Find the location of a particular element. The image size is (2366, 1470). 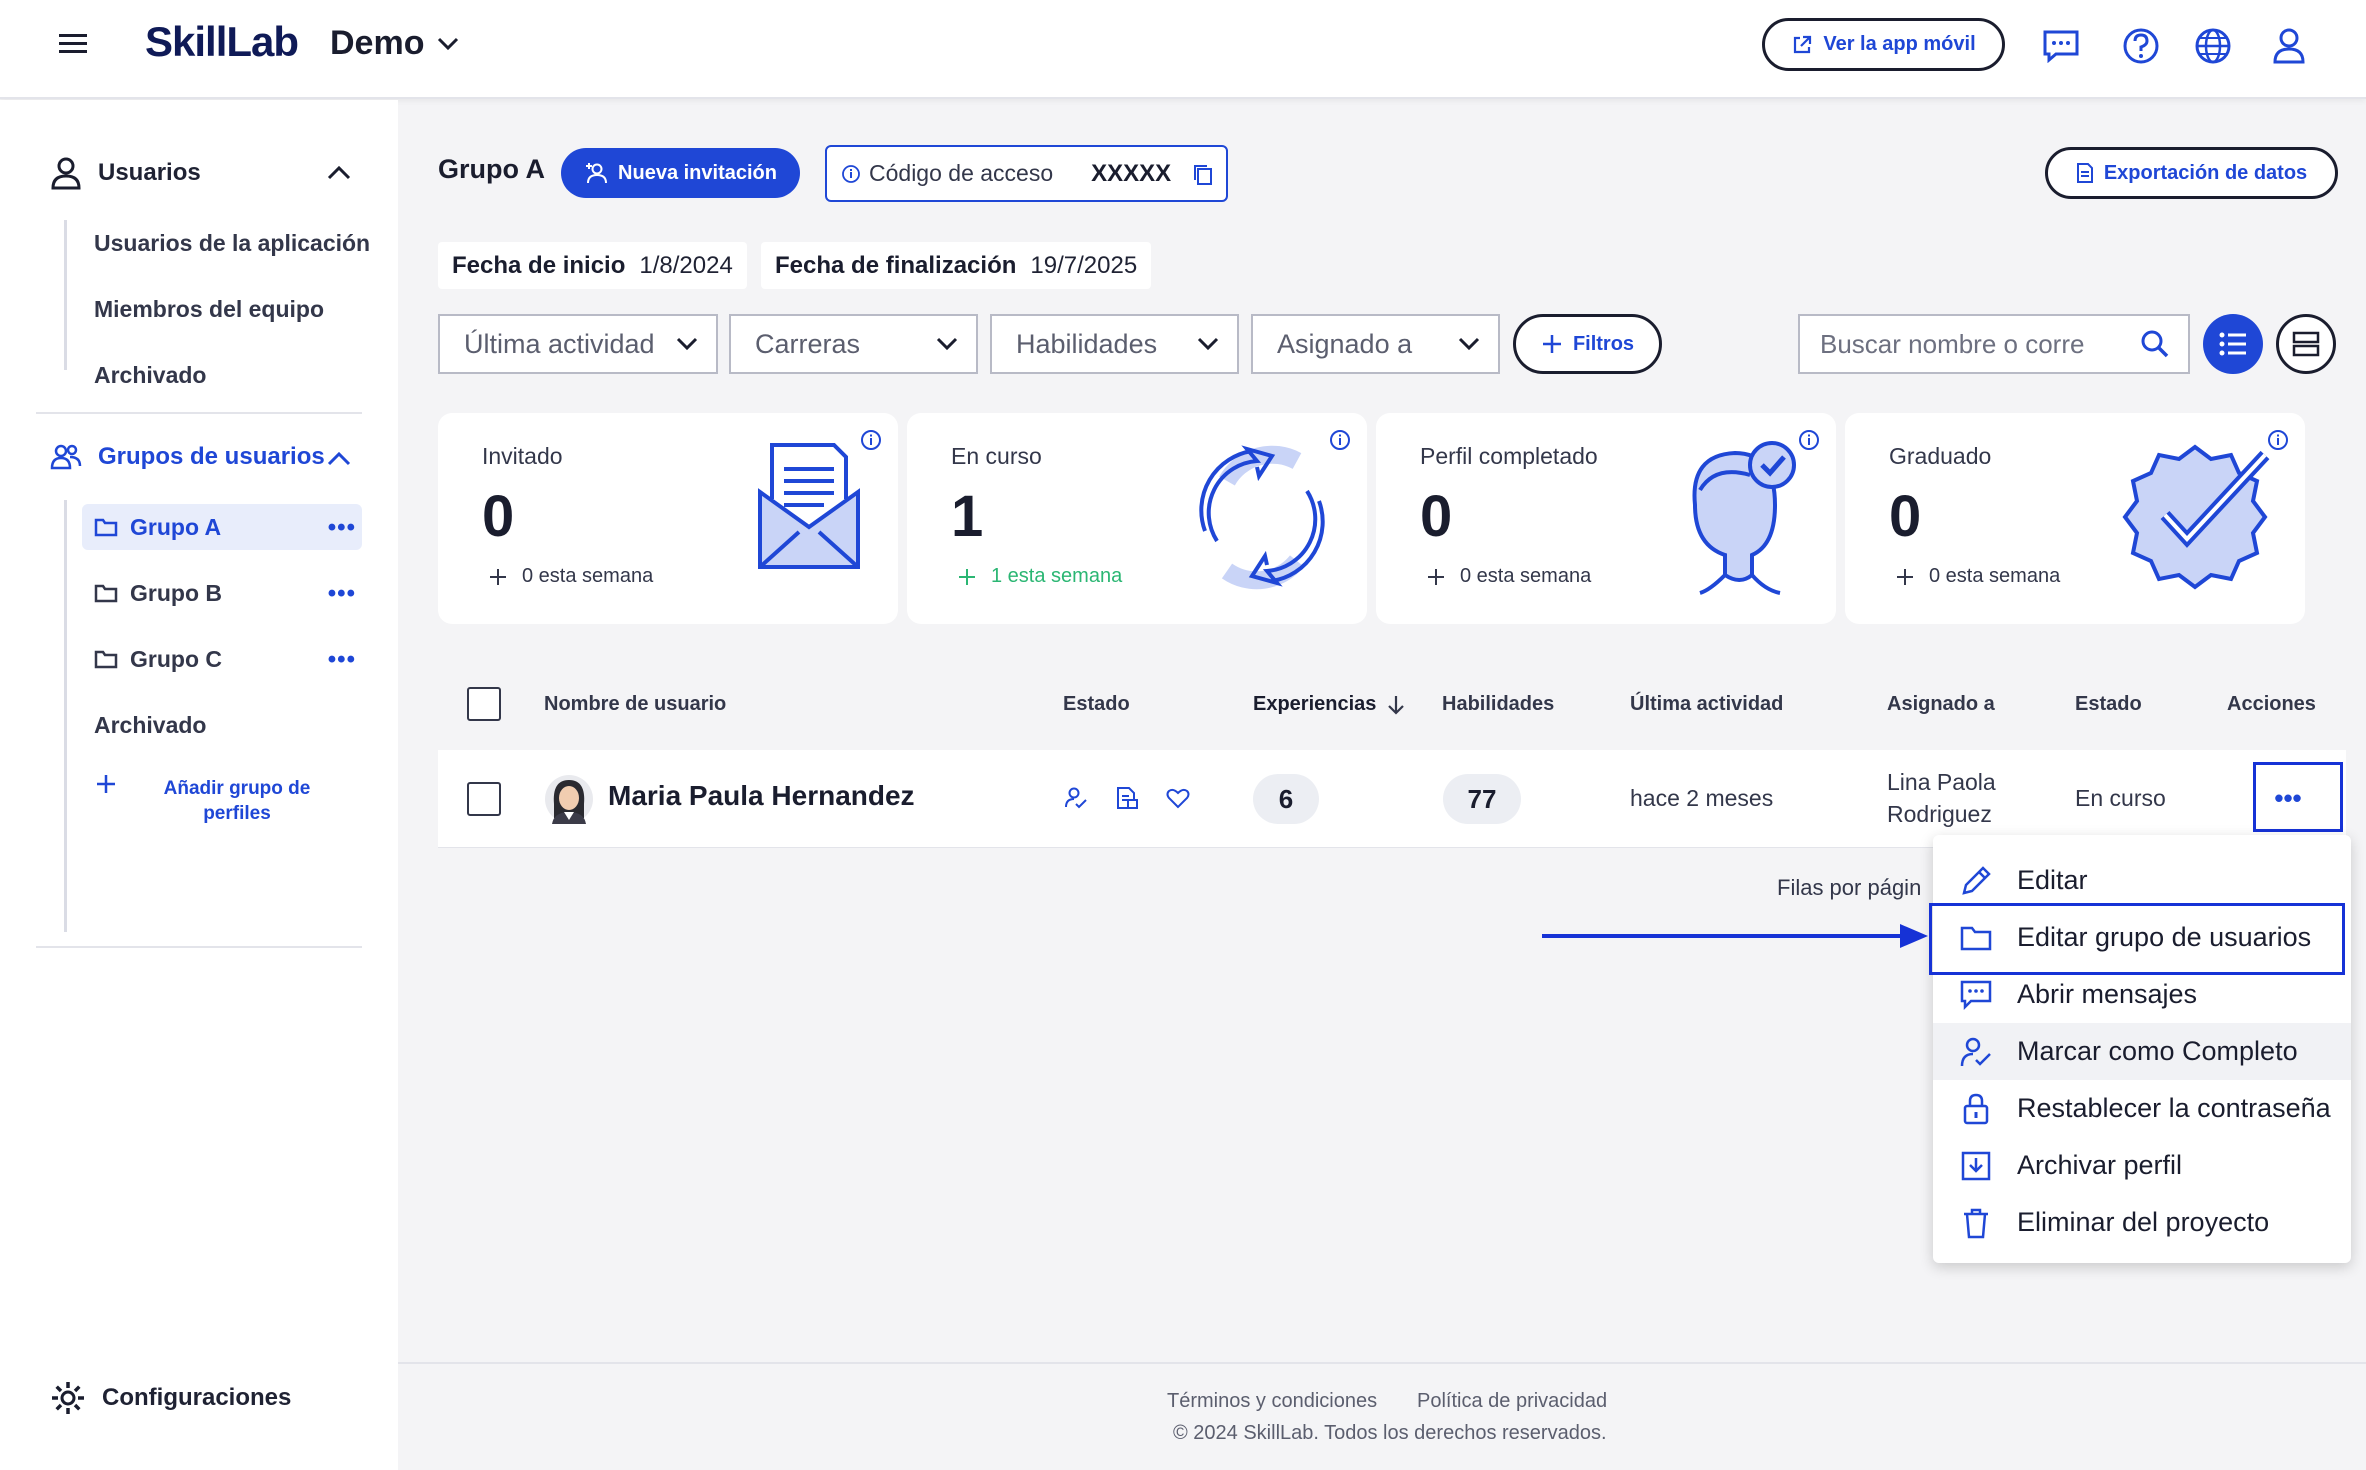

sidebar-item-group-c: Grupo C ••• is located at coordinates (222, 659).